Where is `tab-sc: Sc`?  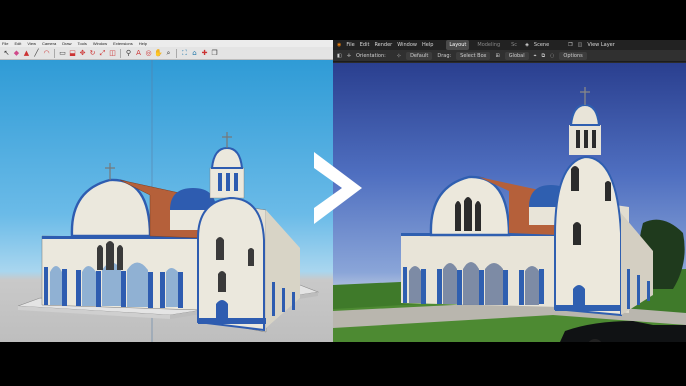
tab-sc: Sc is located at coordinates (514, 45).